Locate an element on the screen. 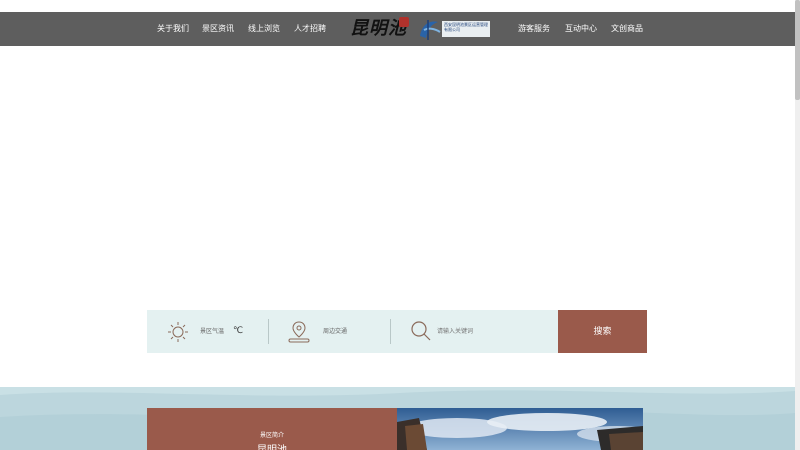 This screenshot has width=800, height=450. company-logo-icon is located at coordinates (430, 30).